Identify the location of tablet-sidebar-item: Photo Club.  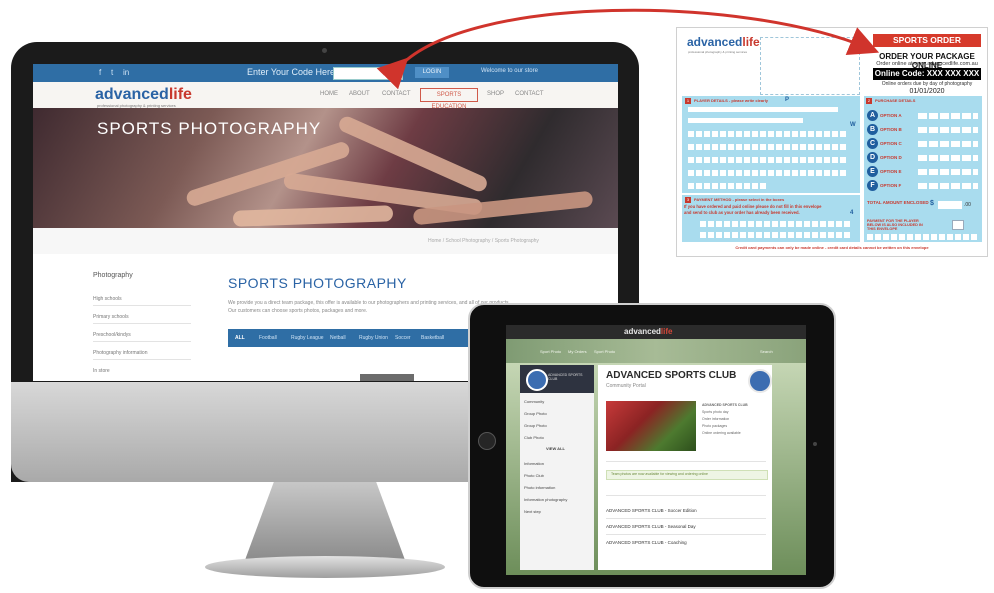
(534, 475).